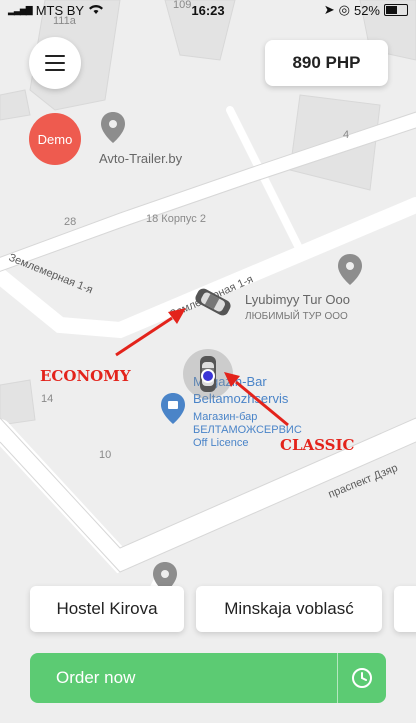  Describe the element at coordinates (107, 609) in the screenshot. I see `destination-chip-hostel-kirova: Hostel Kirova` at that location.